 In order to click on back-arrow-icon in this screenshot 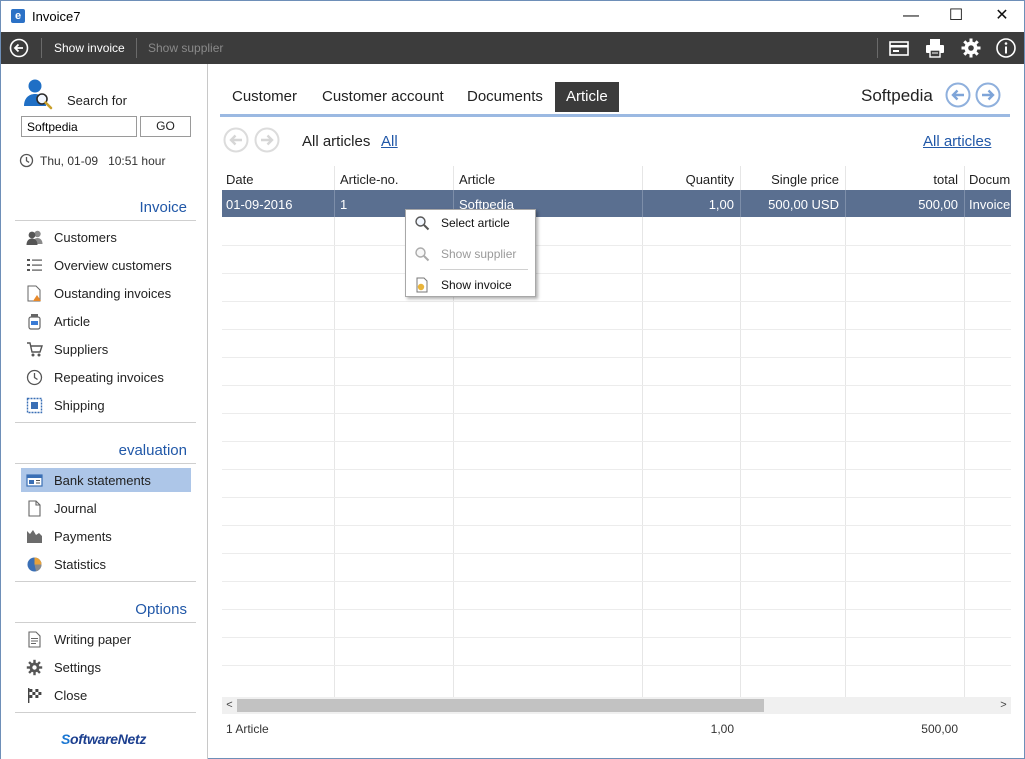, I will do `click(19, 48)`.